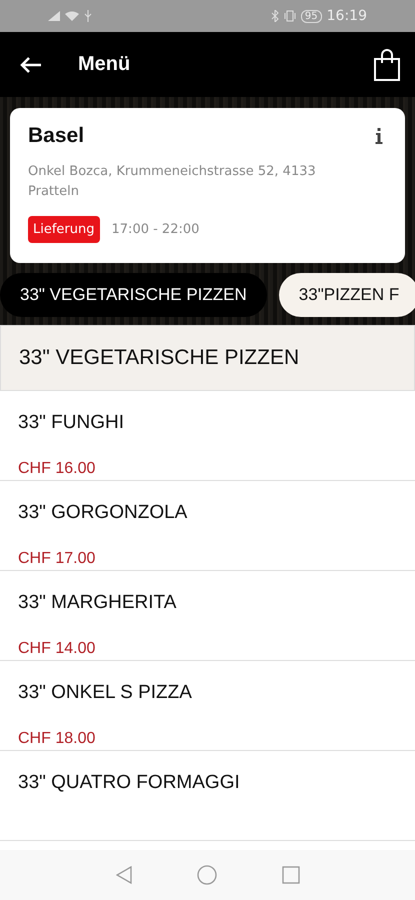 The width and height of the screenshot is (415, 900). What do you see at coordinates (105, 64) in the screenshot?
I see `page-title: Menü` at bounding box center [105, 64].